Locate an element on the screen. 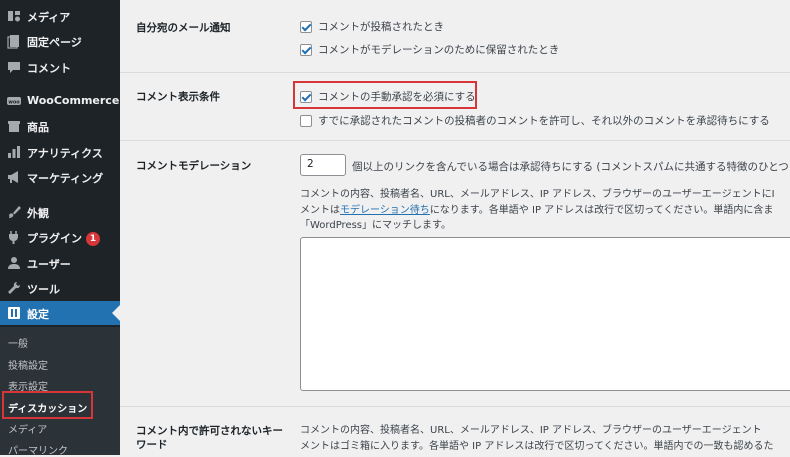 The image size is (790, 457). user-icon is located at coordinates (14, 263).